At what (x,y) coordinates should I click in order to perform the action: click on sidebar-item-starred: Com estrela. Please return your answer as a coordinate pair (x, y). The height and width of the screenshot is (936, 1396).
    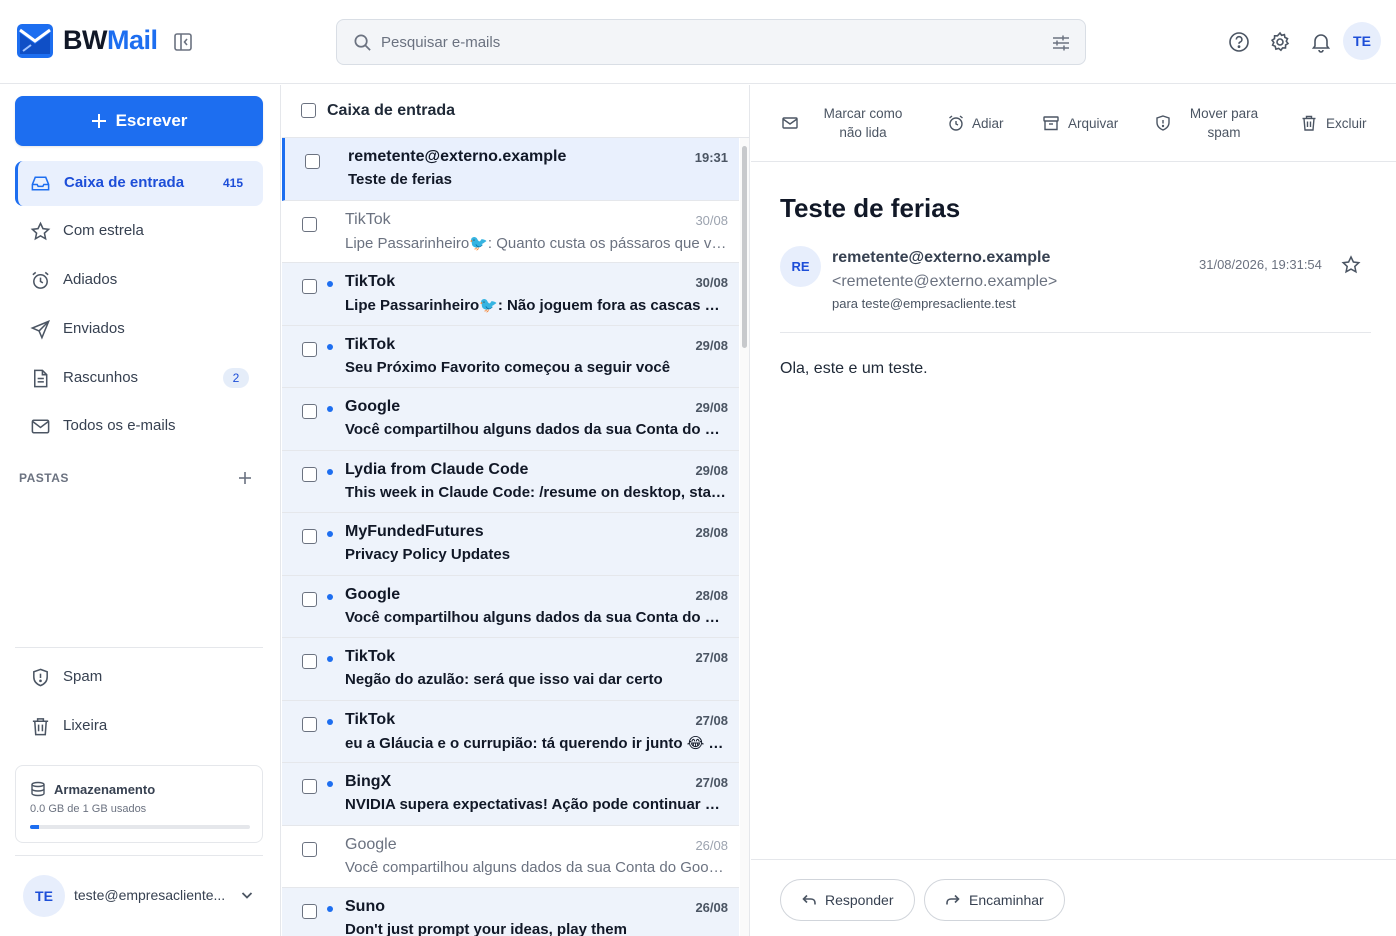
    Looking at the image, I should click on (139, 231).